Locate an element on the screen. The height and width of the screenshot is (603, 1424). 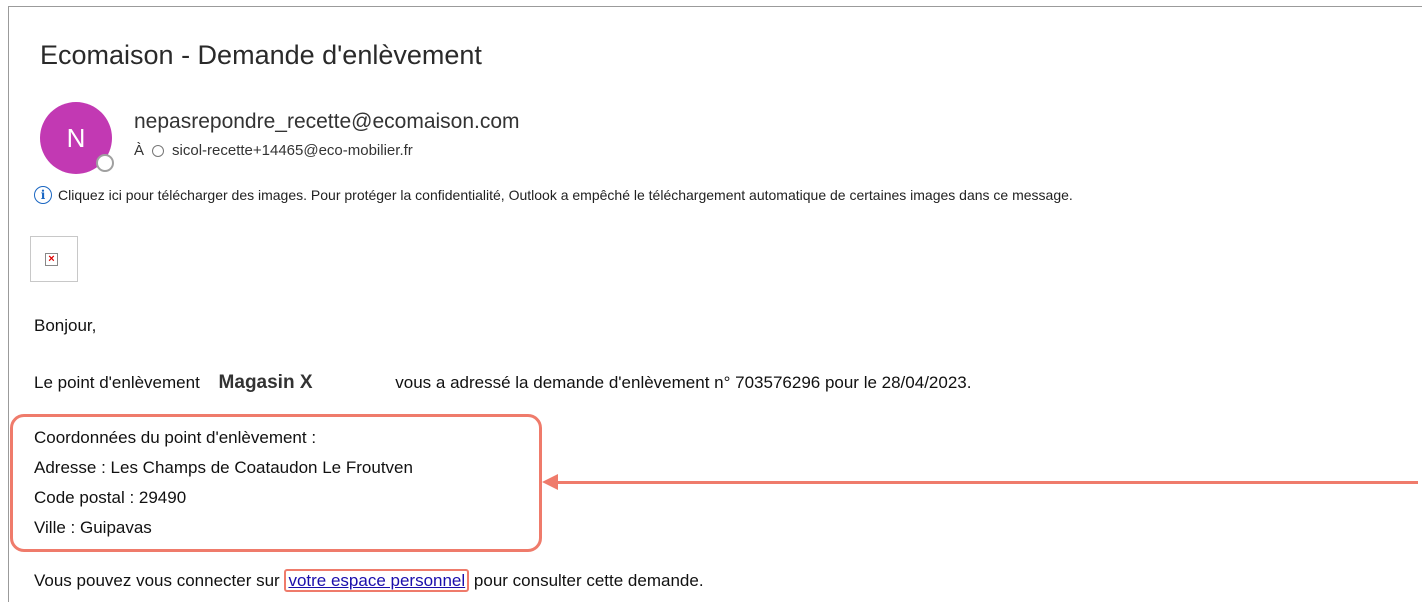
sender-address: nepasrepondre_recette@ecomaison.com is located at coordinates (327, 122).